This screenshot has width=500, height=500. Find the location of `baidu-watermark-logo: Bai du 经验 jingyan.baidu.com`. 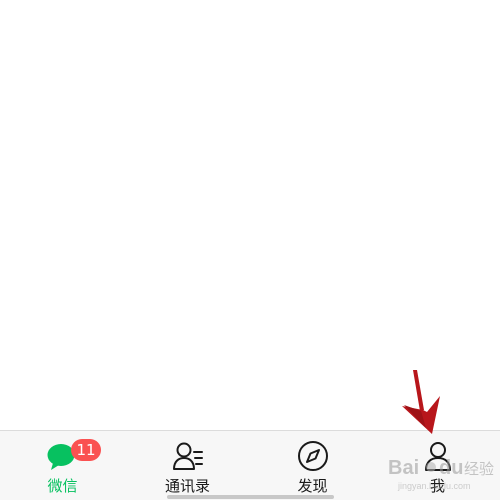

baidu-watermark-logo: Bai du 经验 jingyan.baidu.com is located at coordinates (441, 474).